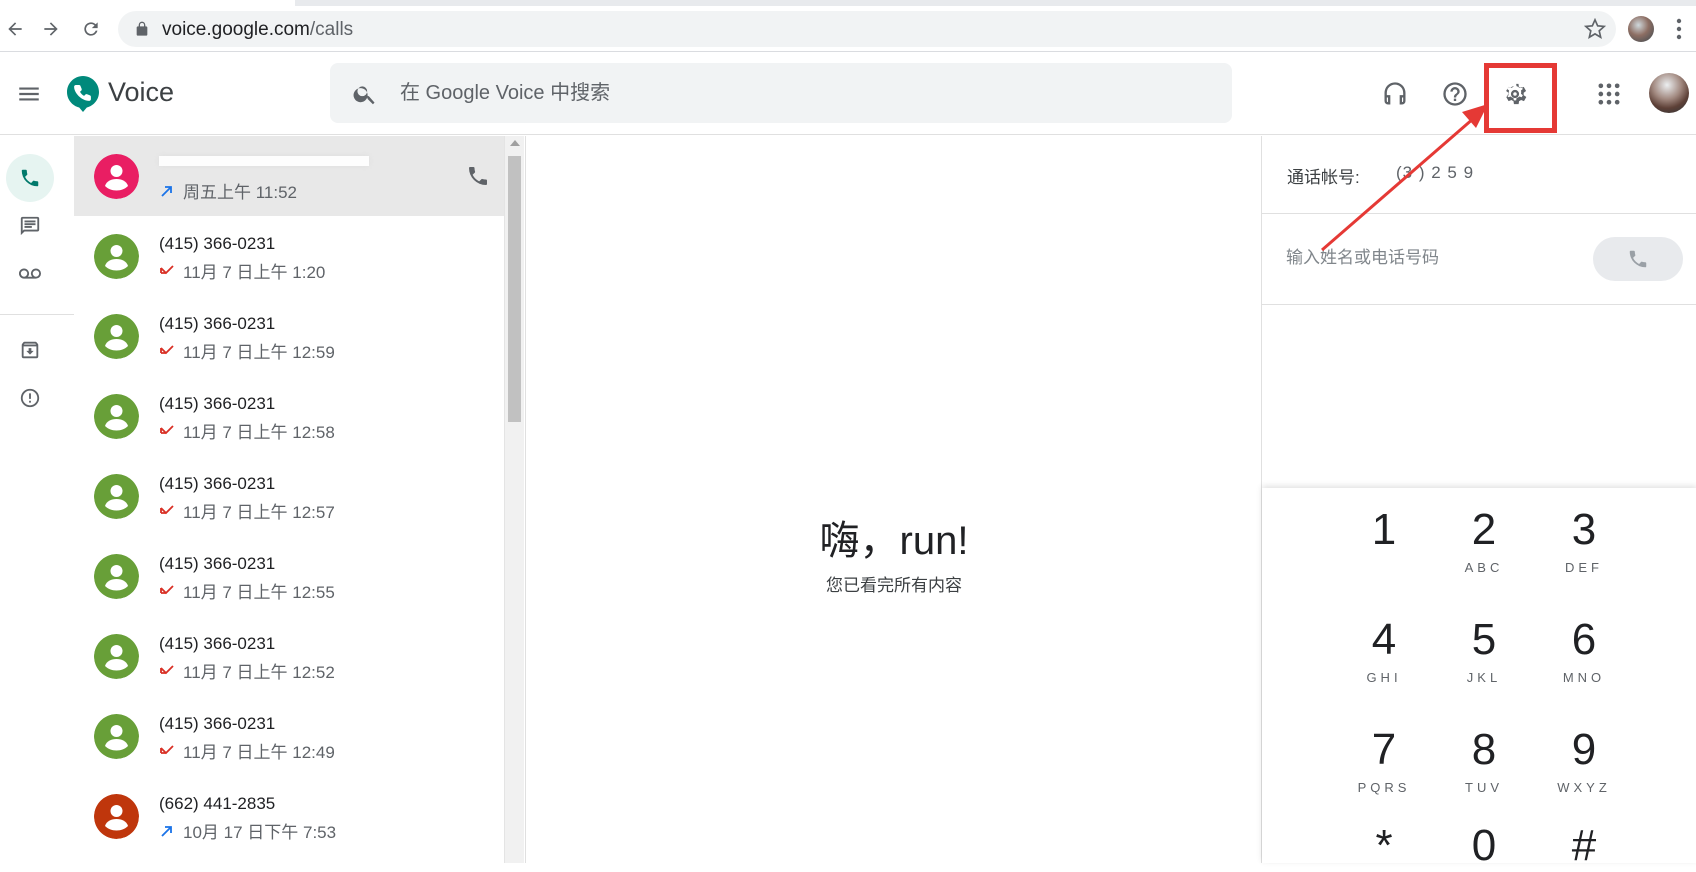 This screenshot has width=1696, height=872. I want to click on account-avatar, so click(1669, 93).